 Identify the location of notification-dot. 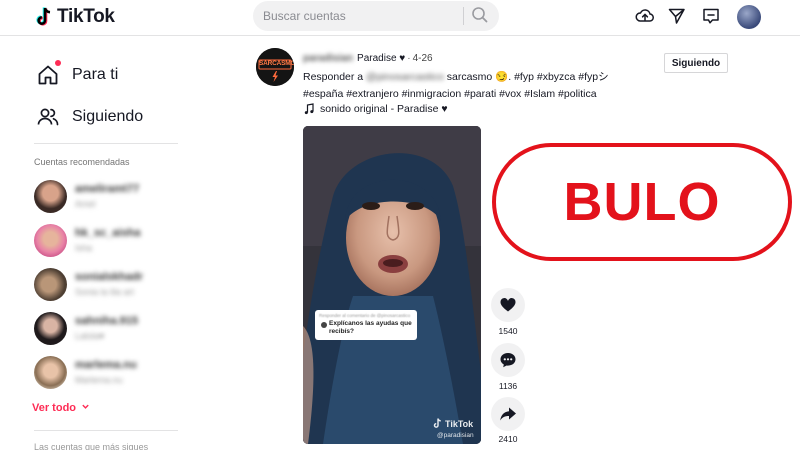
(58, 63).